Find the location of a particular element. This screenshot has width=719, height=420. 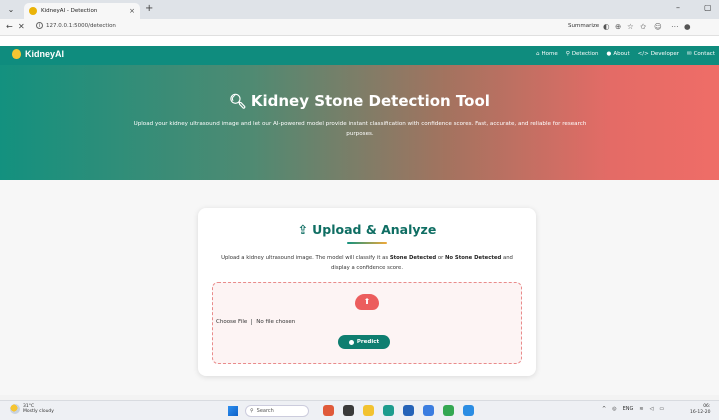

page-title-text: Kidney Stone Detection Tool is located at coordinates (370, 101).